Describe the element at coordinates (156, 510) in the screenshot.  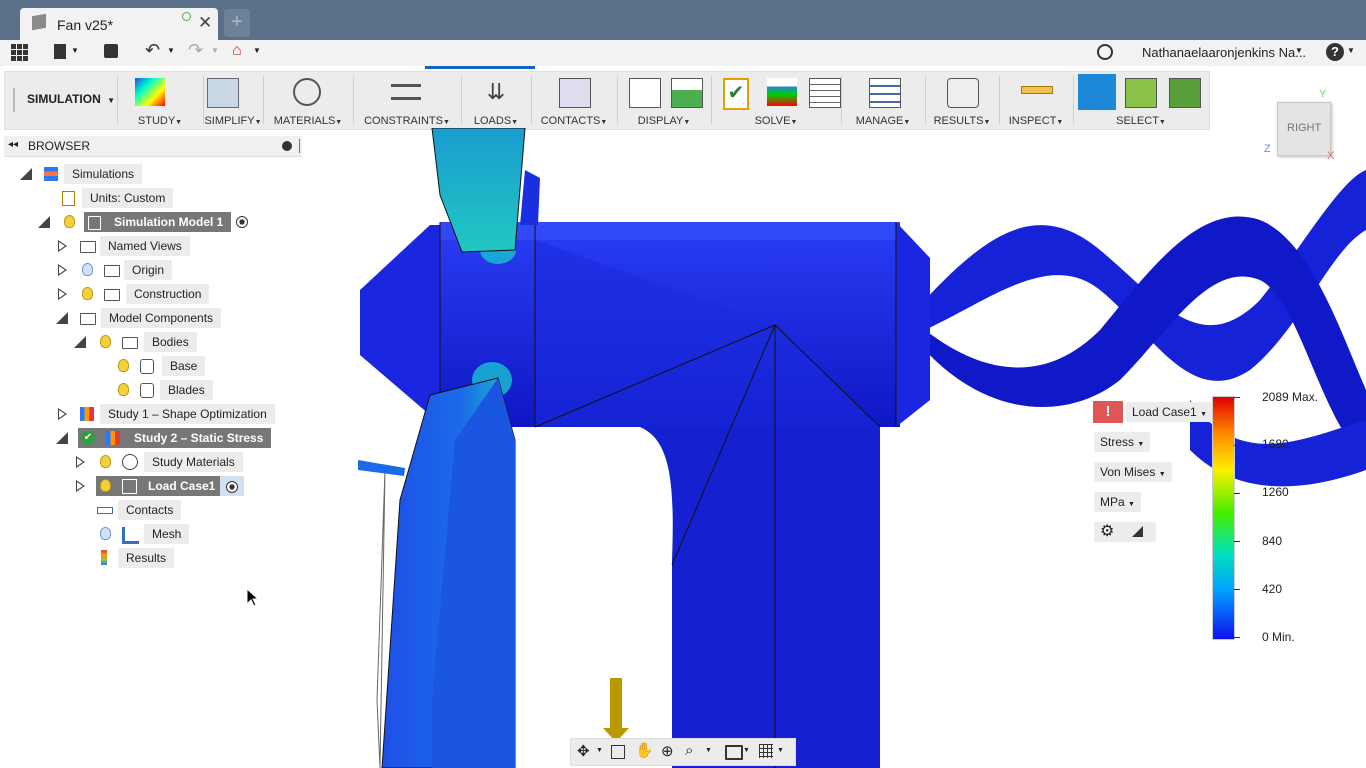
I see `tree-item-contacts: Contacts` at that location.